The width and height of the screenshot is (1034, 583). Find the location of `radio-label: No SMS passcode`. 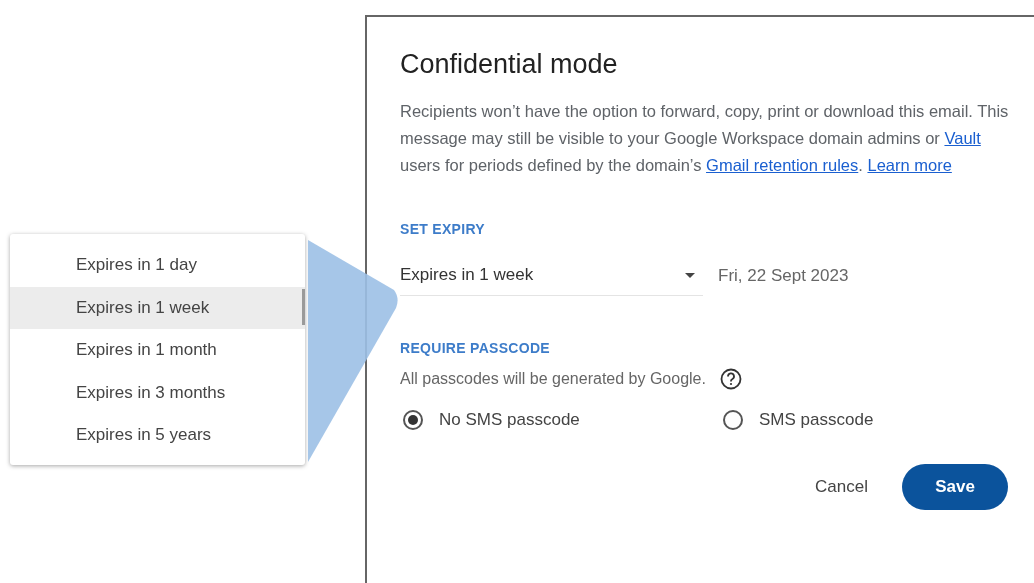

radio-label: No SMS passcode is located at coordinates (509, 420).